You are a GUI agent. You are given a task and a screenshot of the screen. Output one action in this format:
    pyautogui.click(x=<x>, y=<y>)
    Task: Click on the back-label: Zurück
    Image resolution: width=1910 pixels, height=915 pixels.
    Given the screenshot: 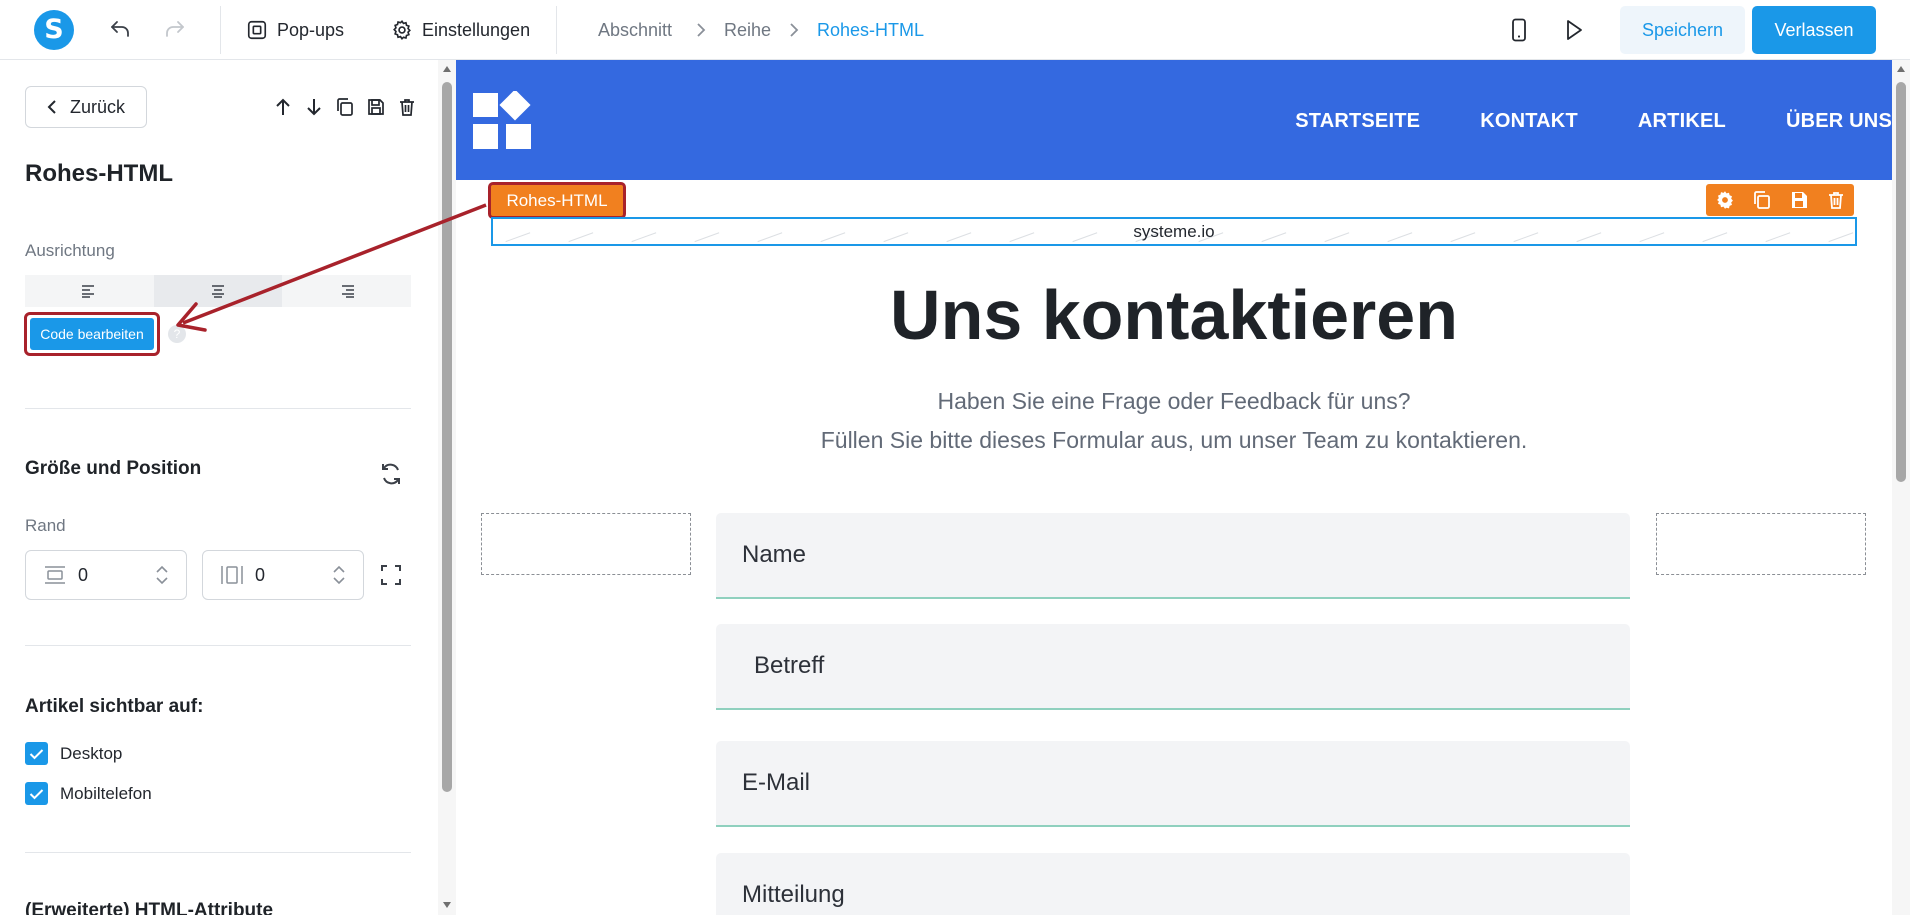 What is the action you would take?
    pyautogui.click(x=98, y=106)
    